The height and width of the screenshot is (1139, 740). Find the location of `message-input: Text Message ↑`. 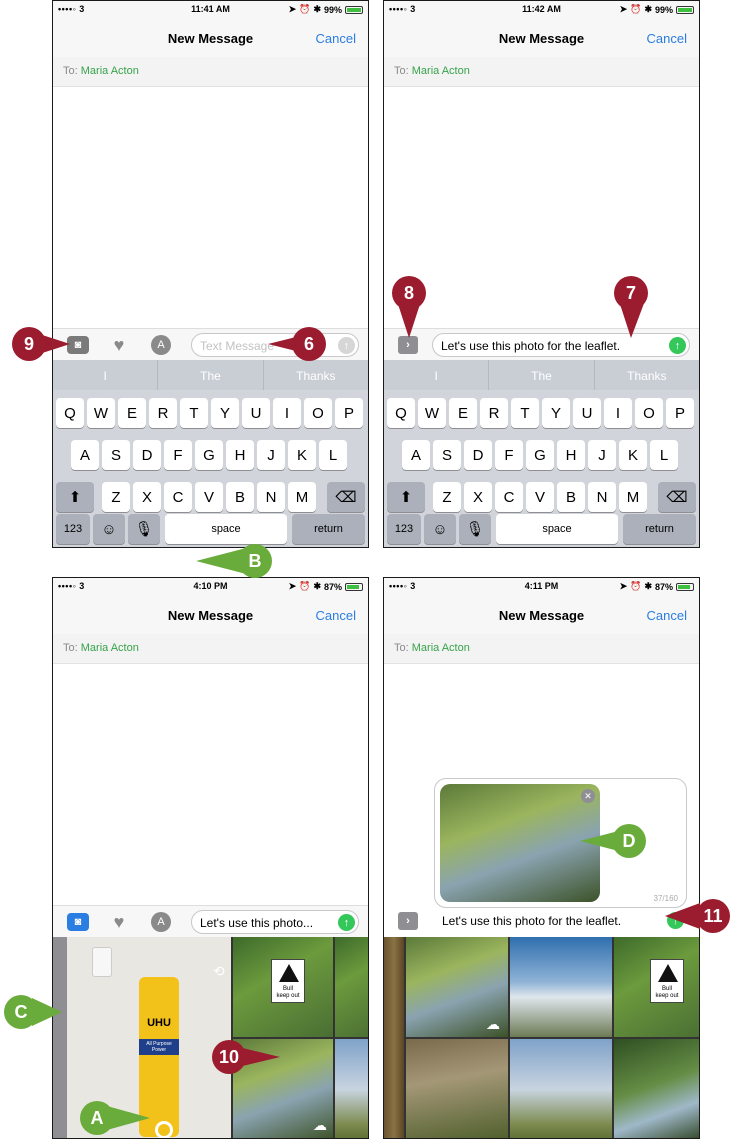

message-input: Text Message ↑ is located at coordinates (275, 345).